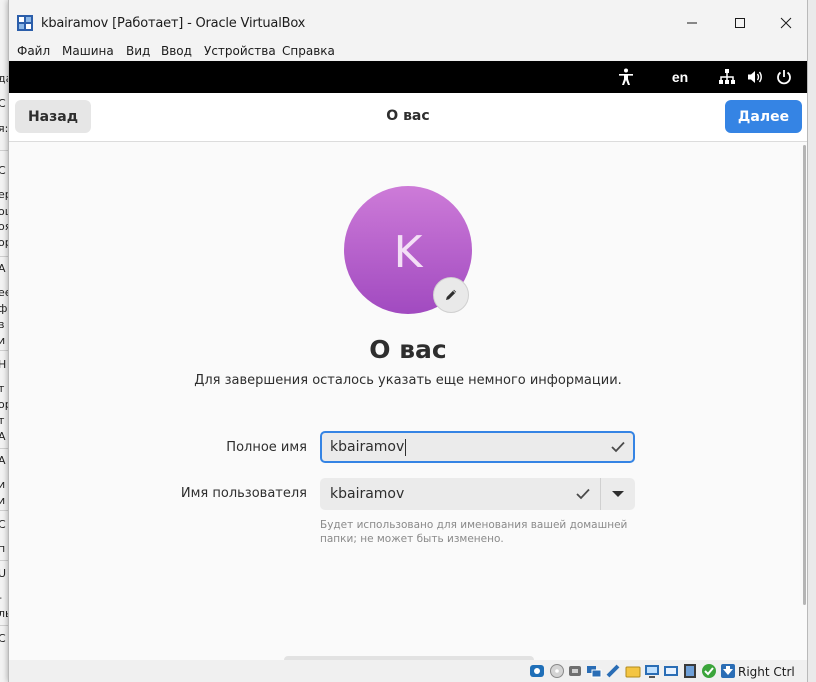  I want to click on recording-icon, so click(671, 671).